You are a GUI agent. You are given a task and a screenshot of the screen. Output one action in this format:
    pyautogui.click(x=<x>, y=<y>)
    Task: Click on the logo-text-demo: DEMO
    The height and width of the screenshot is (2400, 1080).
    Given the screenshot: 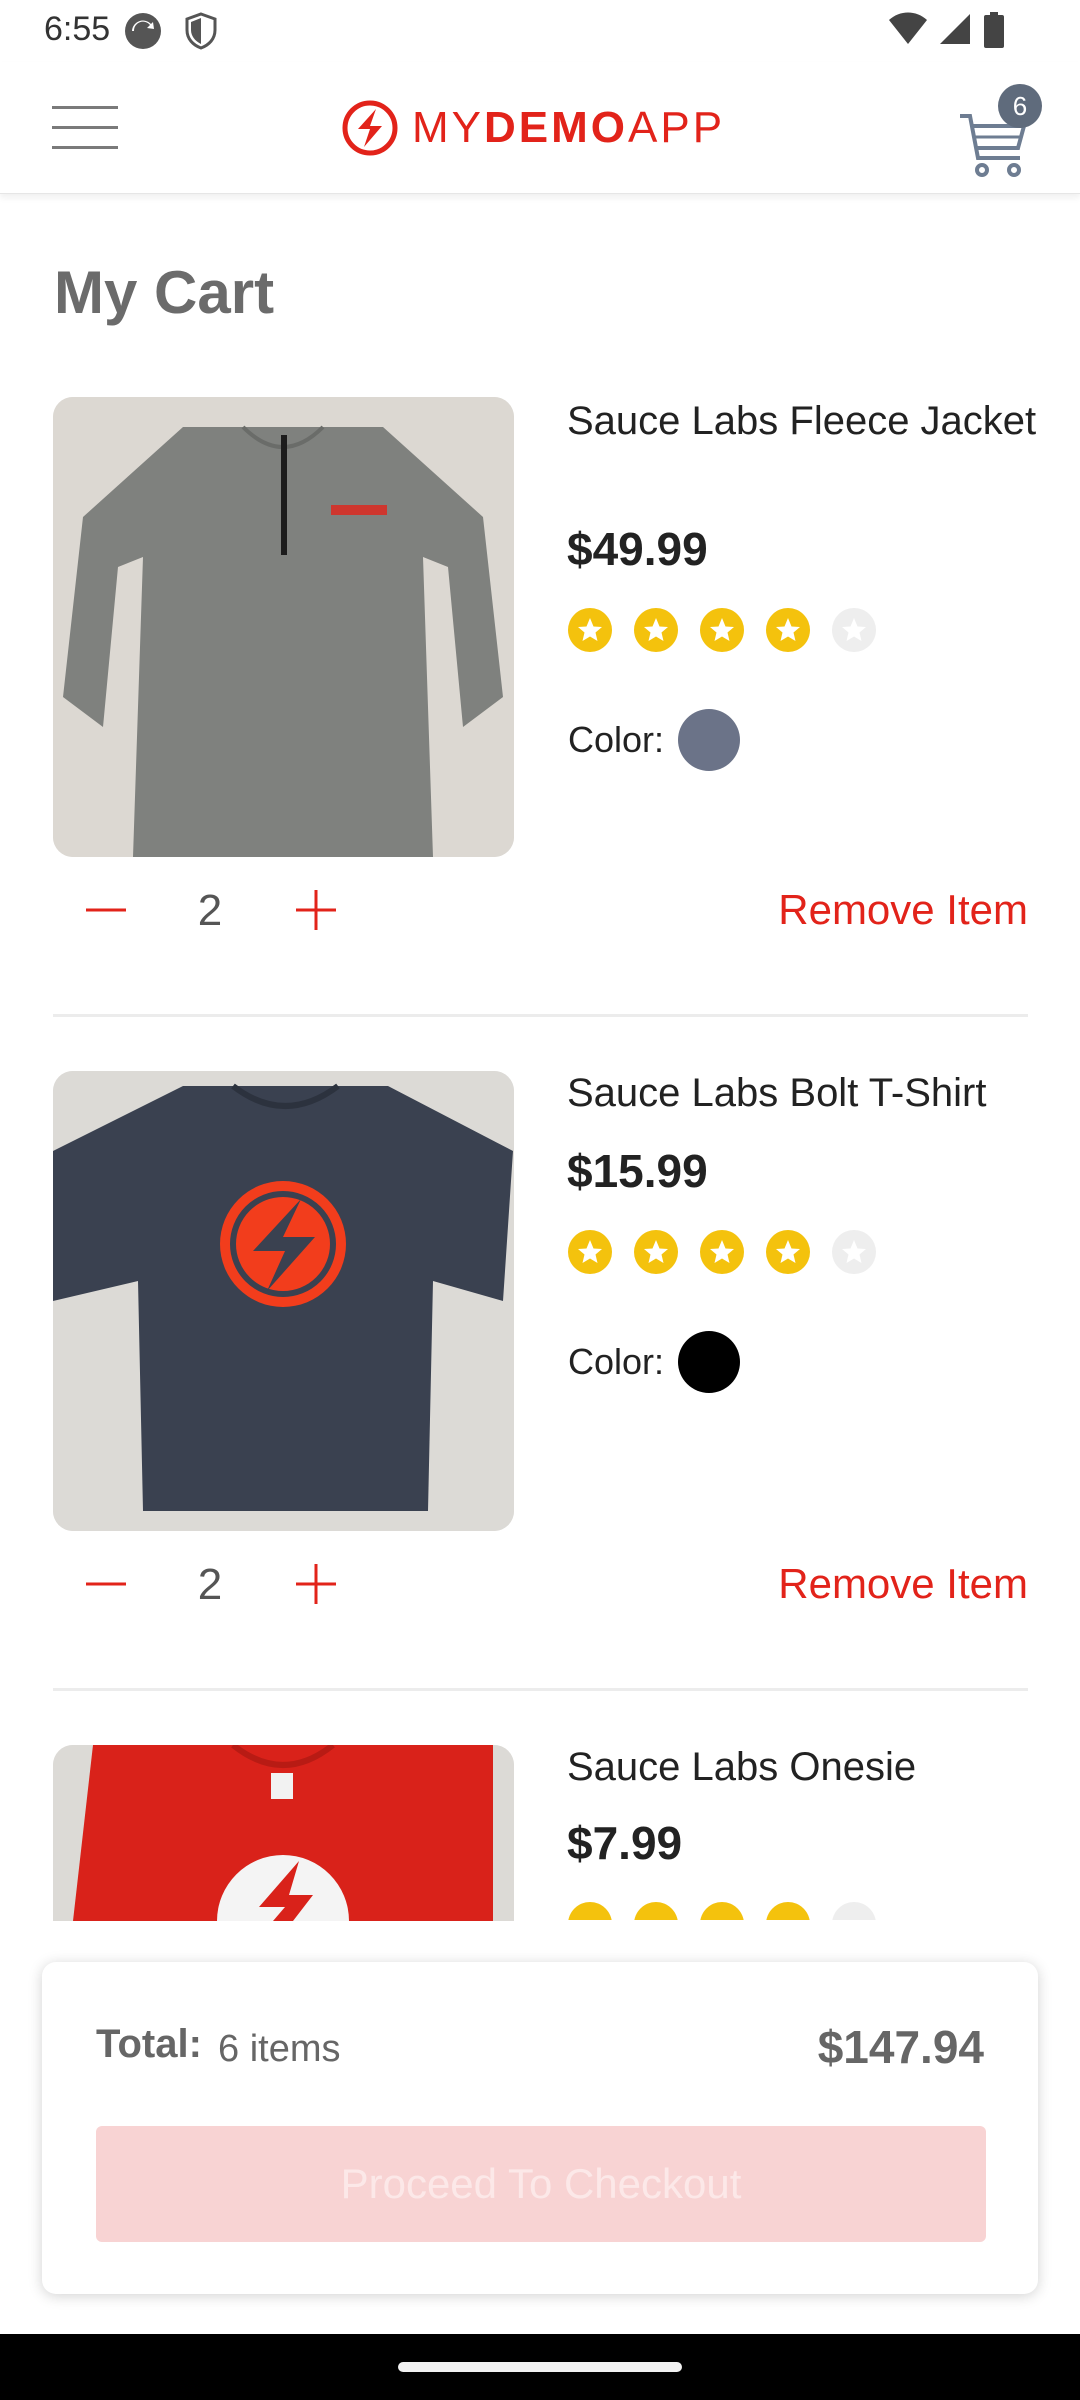 What is the action you would take?
    pyautogui.click(x=556, y=127)
    